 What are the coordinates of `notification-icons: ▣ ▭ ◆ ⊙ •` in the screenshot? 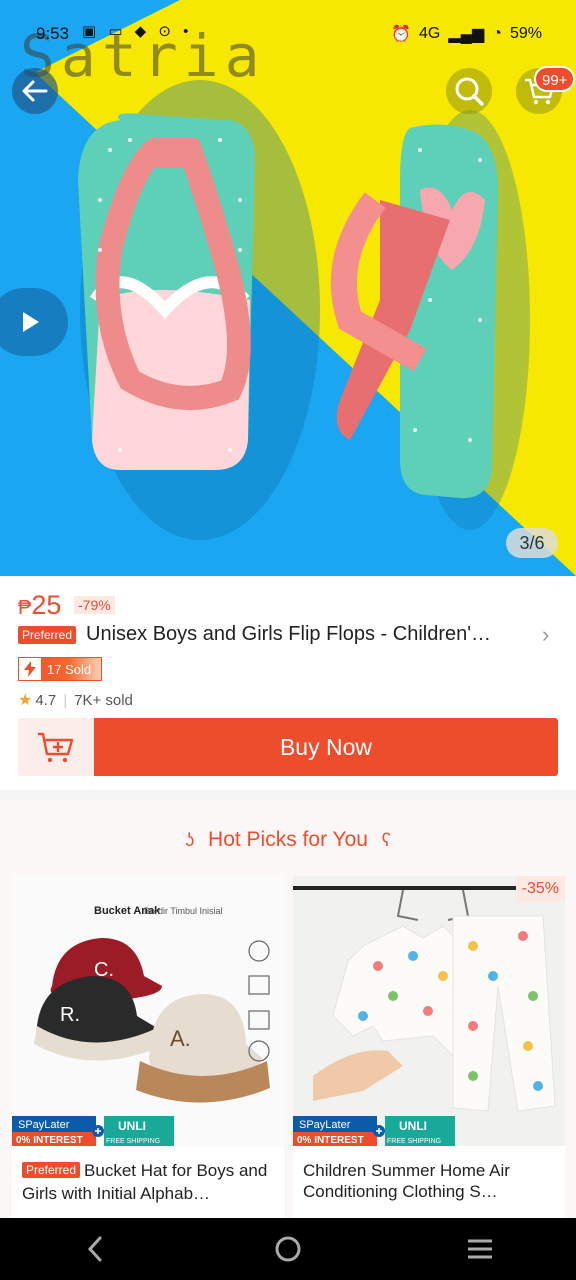 It's located at (137, 31).